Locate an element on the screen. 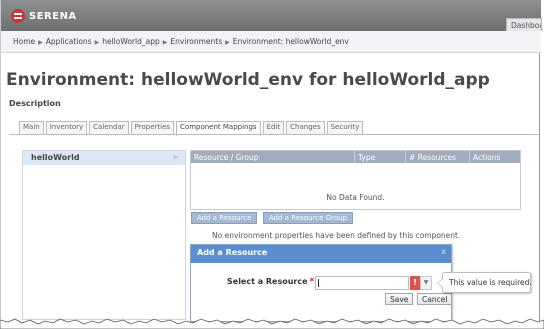 The image size is (544, 329). tab-calendar: Calendar is located at coordinates (109, 128).